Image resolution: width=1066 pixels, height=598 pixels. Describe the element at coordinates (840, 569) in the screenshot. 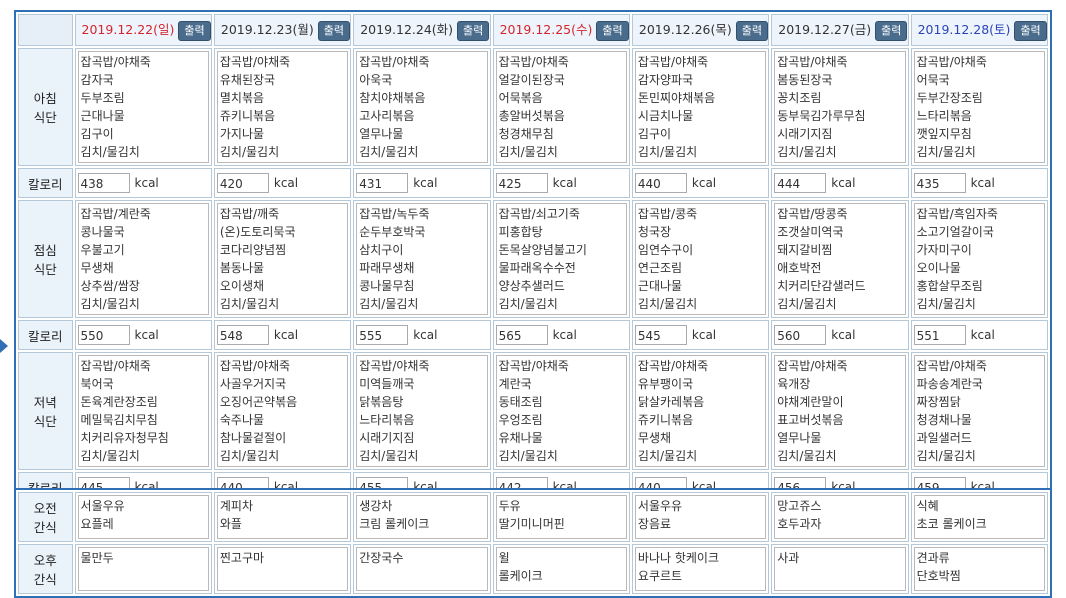

I see `snack-textarea: 사과` at that location.